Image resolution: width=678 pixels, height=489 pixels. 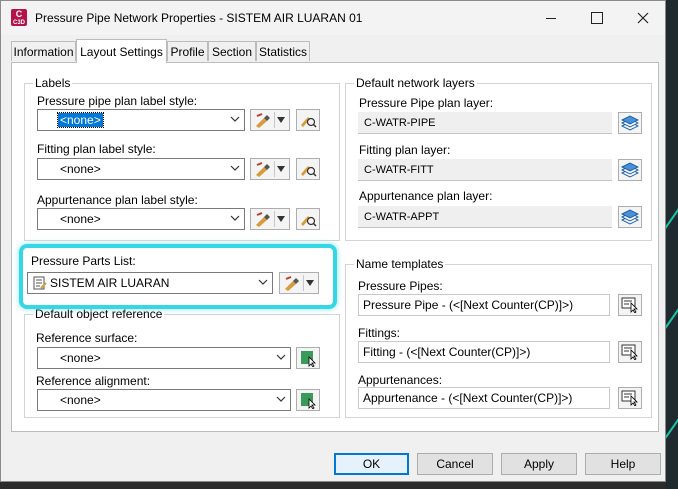 I want to click on close-button, so click(x=643, y=18).